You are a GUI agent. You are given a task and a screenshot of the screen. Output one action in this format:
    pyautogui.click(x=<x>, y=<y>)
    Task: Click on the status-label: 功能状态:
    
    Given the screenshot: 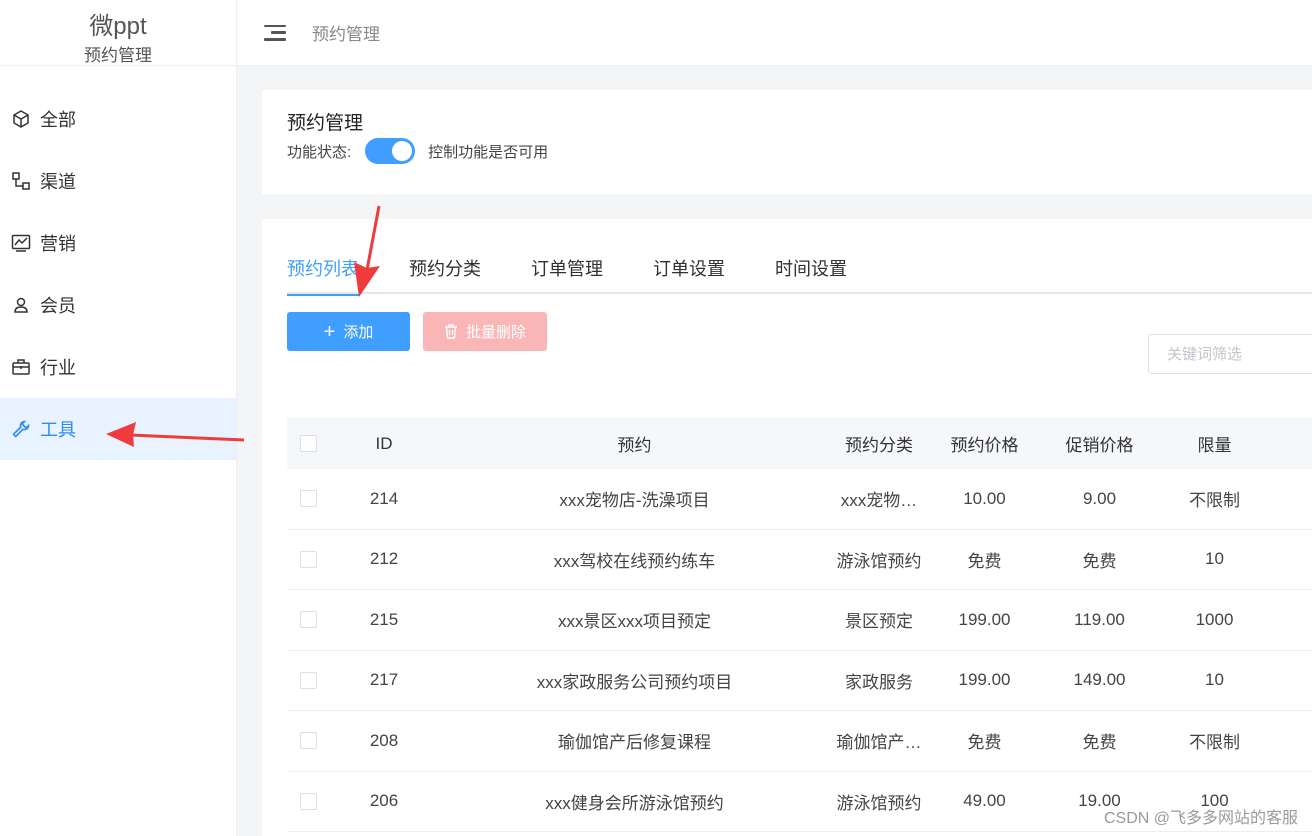 What is the action you would take?
    pyautogui.click(x=319, y=152)
    